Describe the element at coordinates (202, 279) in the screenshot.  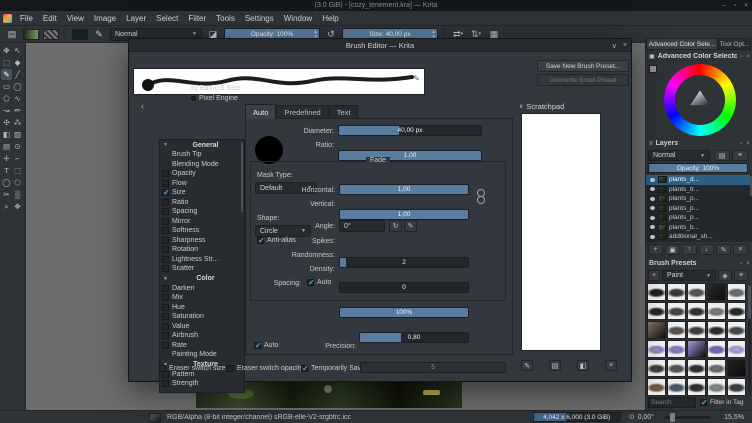
I see `options-section-color: ▼ Color` at that location.